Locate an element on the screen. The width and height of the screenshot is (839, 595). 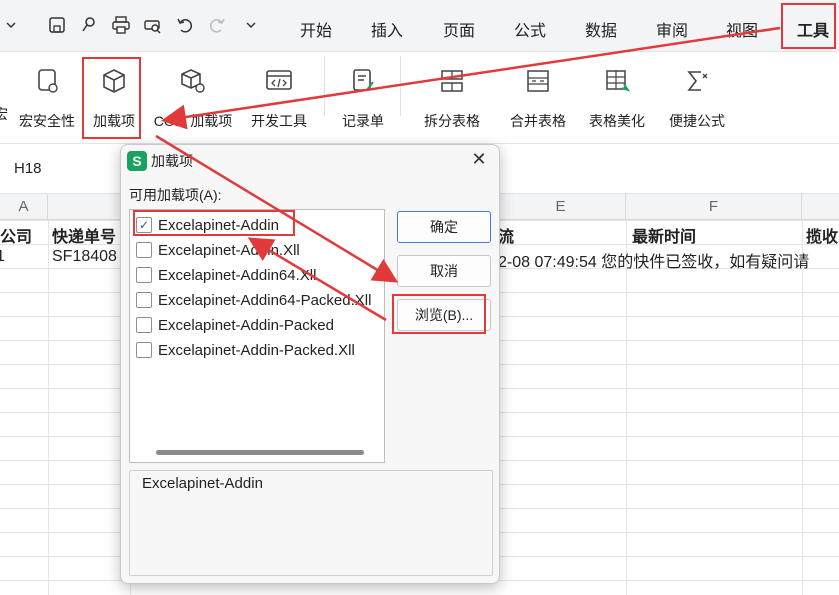
list-item: Excelapinet-Addin.Xll is located at coordinates (218, 250).